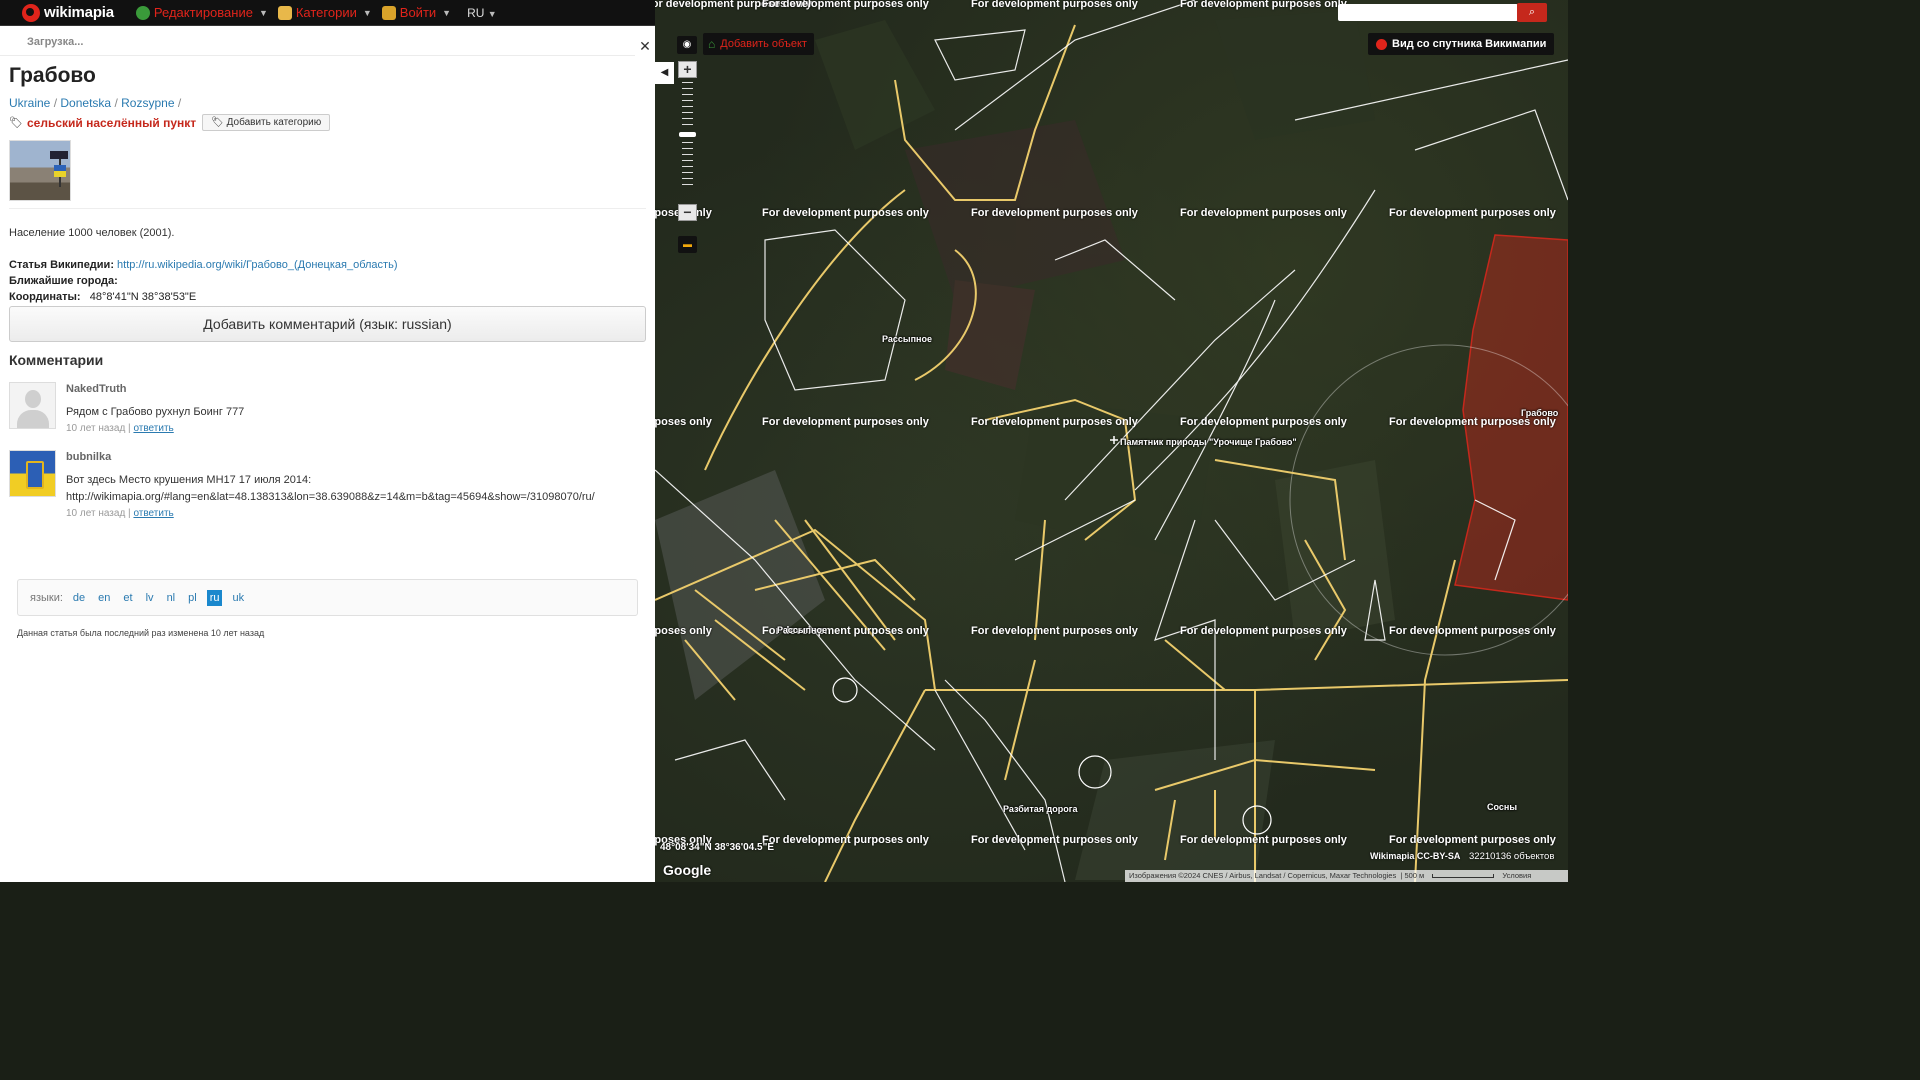 The width and height of the screenshot is (1920, 1080). I want to click on menu-login-label: Войти, so click(418, 12).